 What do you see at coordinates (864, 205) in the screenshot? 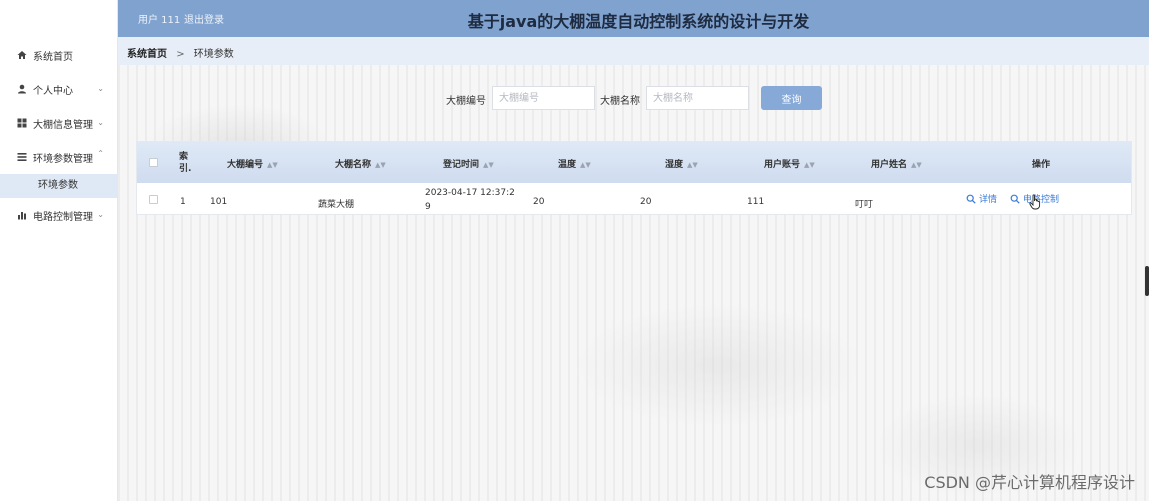
I see `cell-user-name: 叮叮` at bounding box center [864, 205].